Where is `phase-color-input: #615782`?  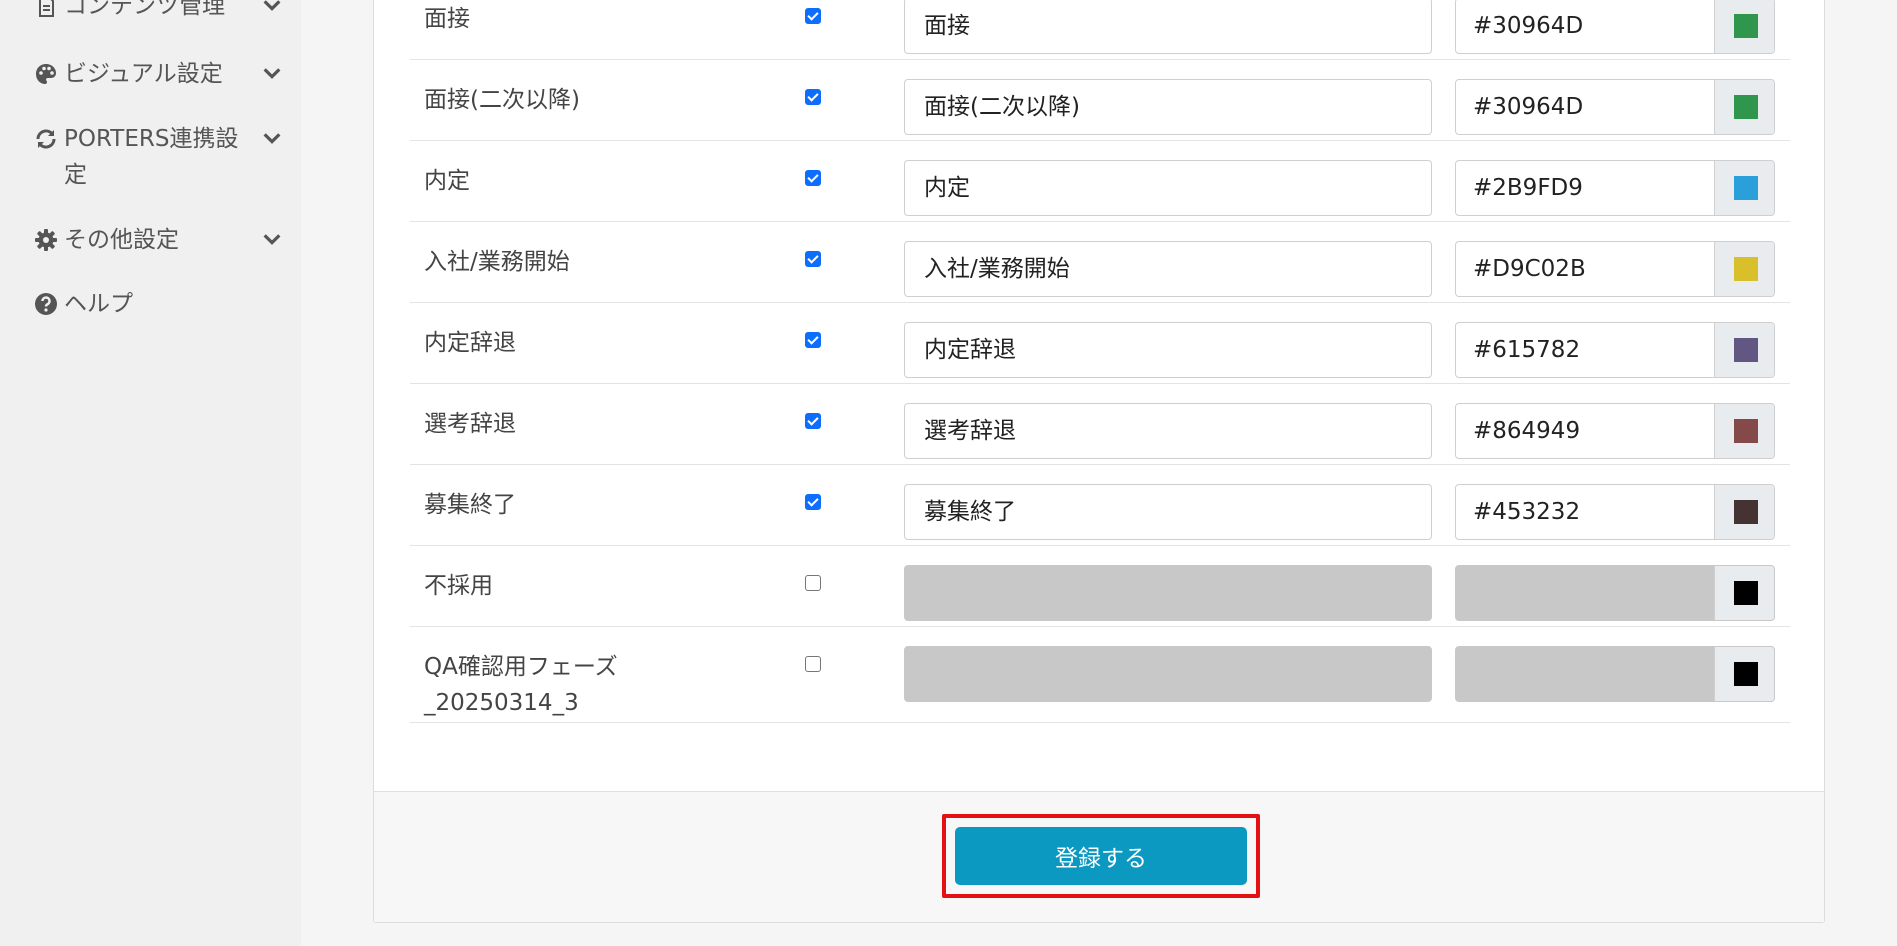
phase-color-input: #615782 is located at coordinates (1615, 350).